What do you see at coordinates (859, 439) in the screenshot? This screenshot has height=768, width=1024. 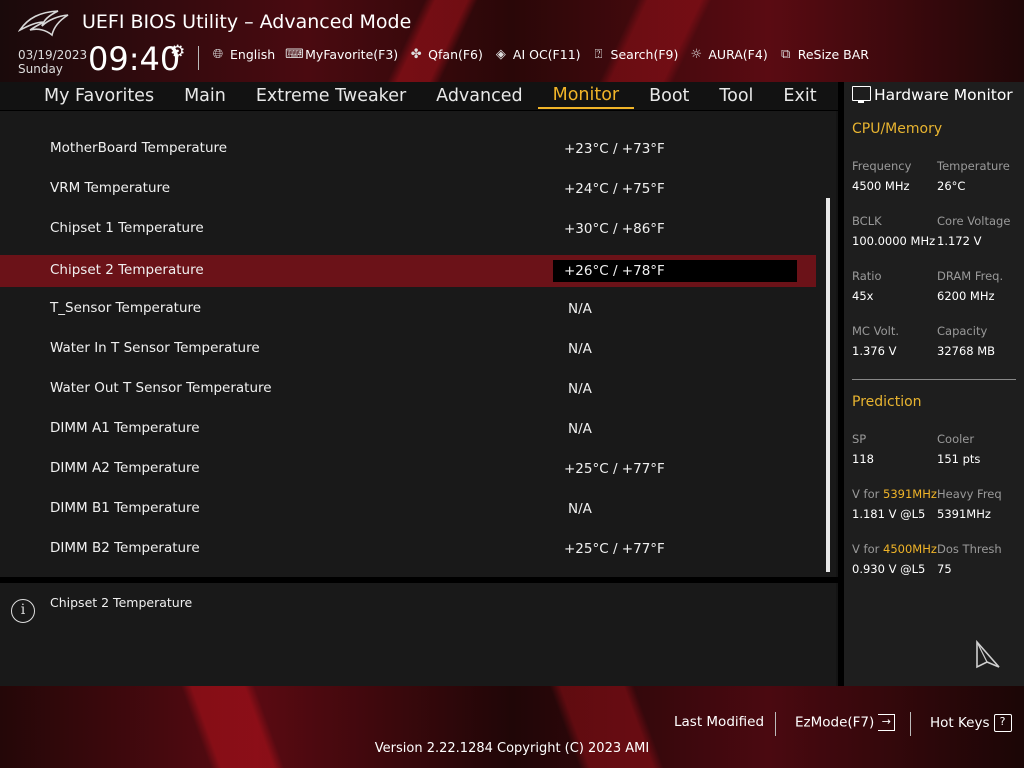 I see `stat-label: SP` at bounding box center [859, 439].